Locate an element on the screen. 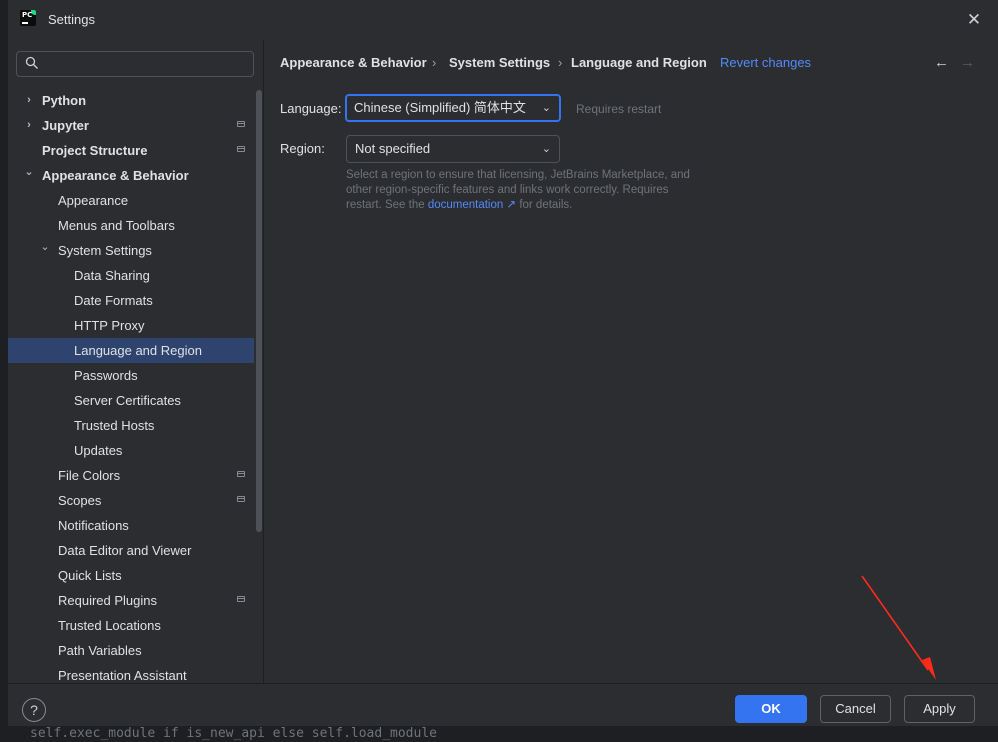 Image resolution: width=998 pixels, height=742 pixels. sidebar-item-server-certificates: Server Certificates is located at coordinates (135, 400).